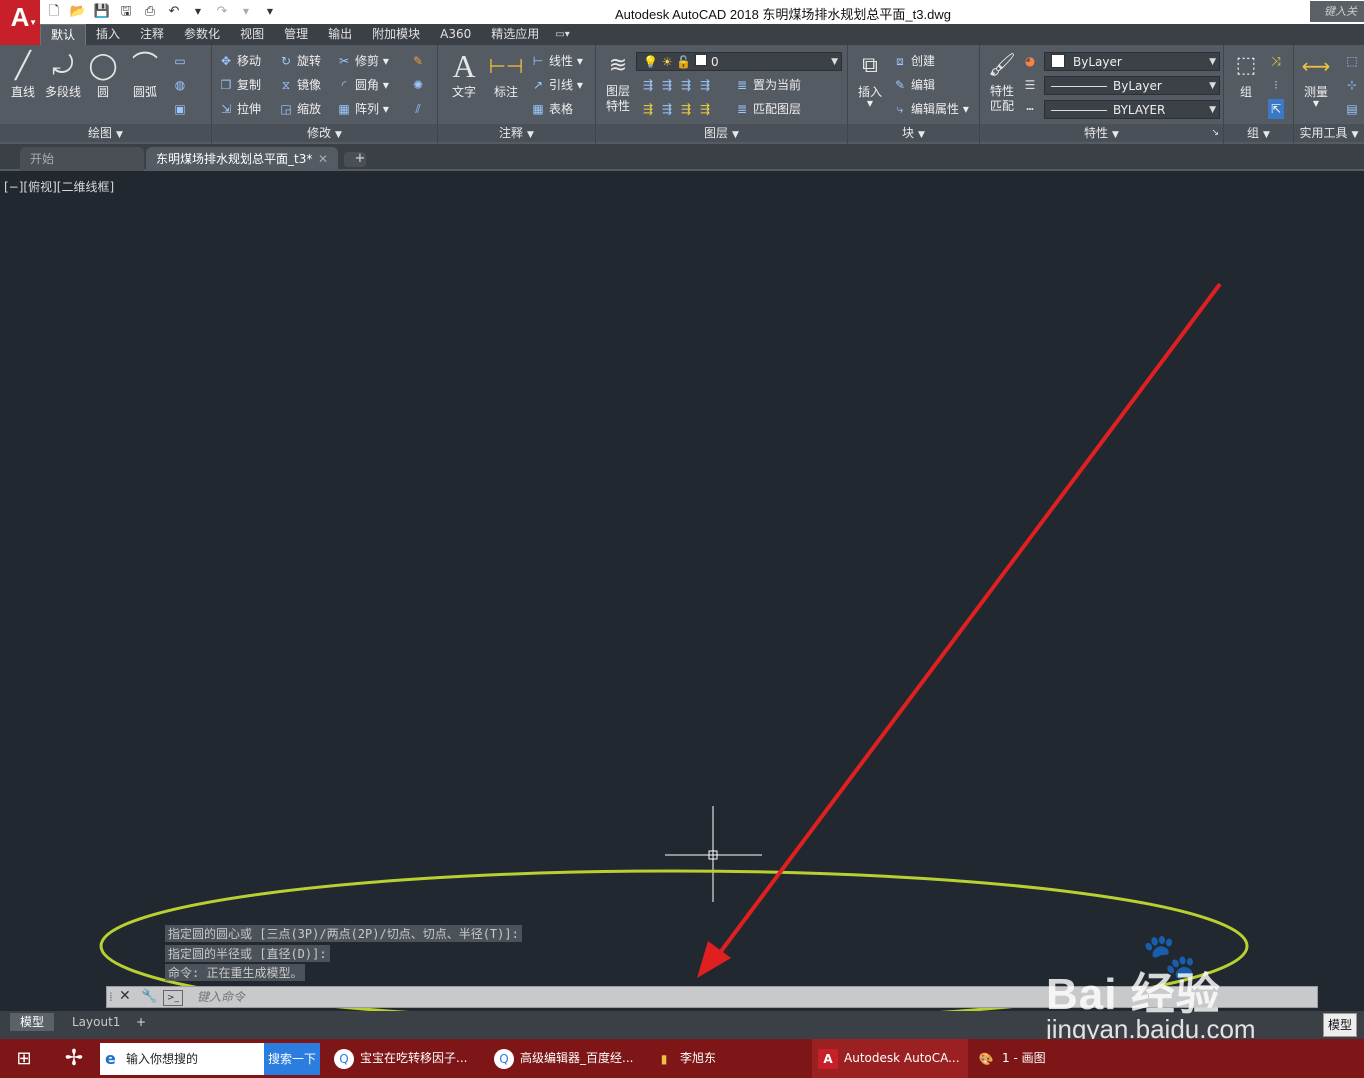 The image size is (1364, 1078). Describe the element at coordinates (252, 34) in the screenshot. I see `tab-view: 视图` at that location.